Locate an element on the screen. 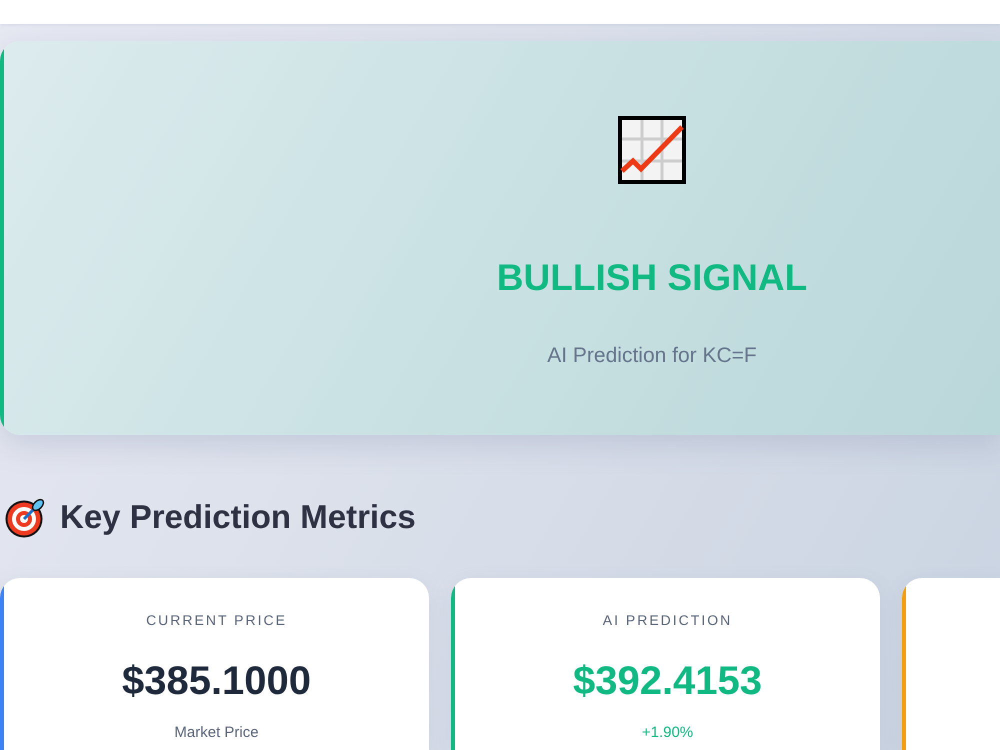  metric-value: $392.4153 is located at coordinates (667, 681).